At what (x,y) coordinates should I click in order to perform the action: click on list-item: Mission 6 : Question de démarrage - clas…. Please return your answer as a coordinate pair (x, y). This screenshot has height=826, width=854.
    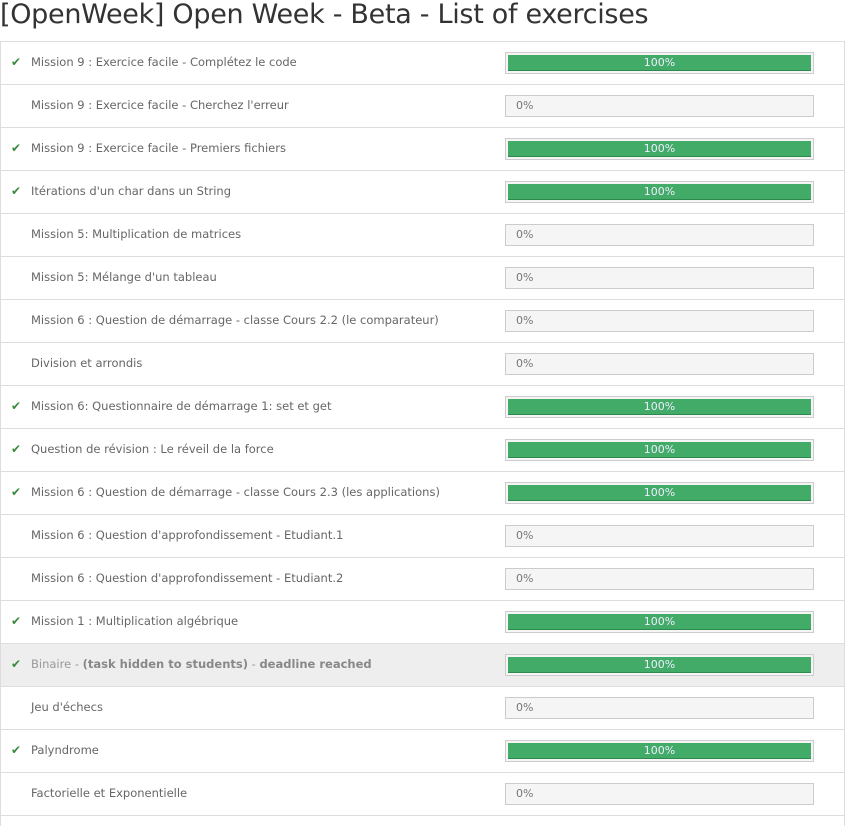
    Looking at the image, I should click on (422, 320).